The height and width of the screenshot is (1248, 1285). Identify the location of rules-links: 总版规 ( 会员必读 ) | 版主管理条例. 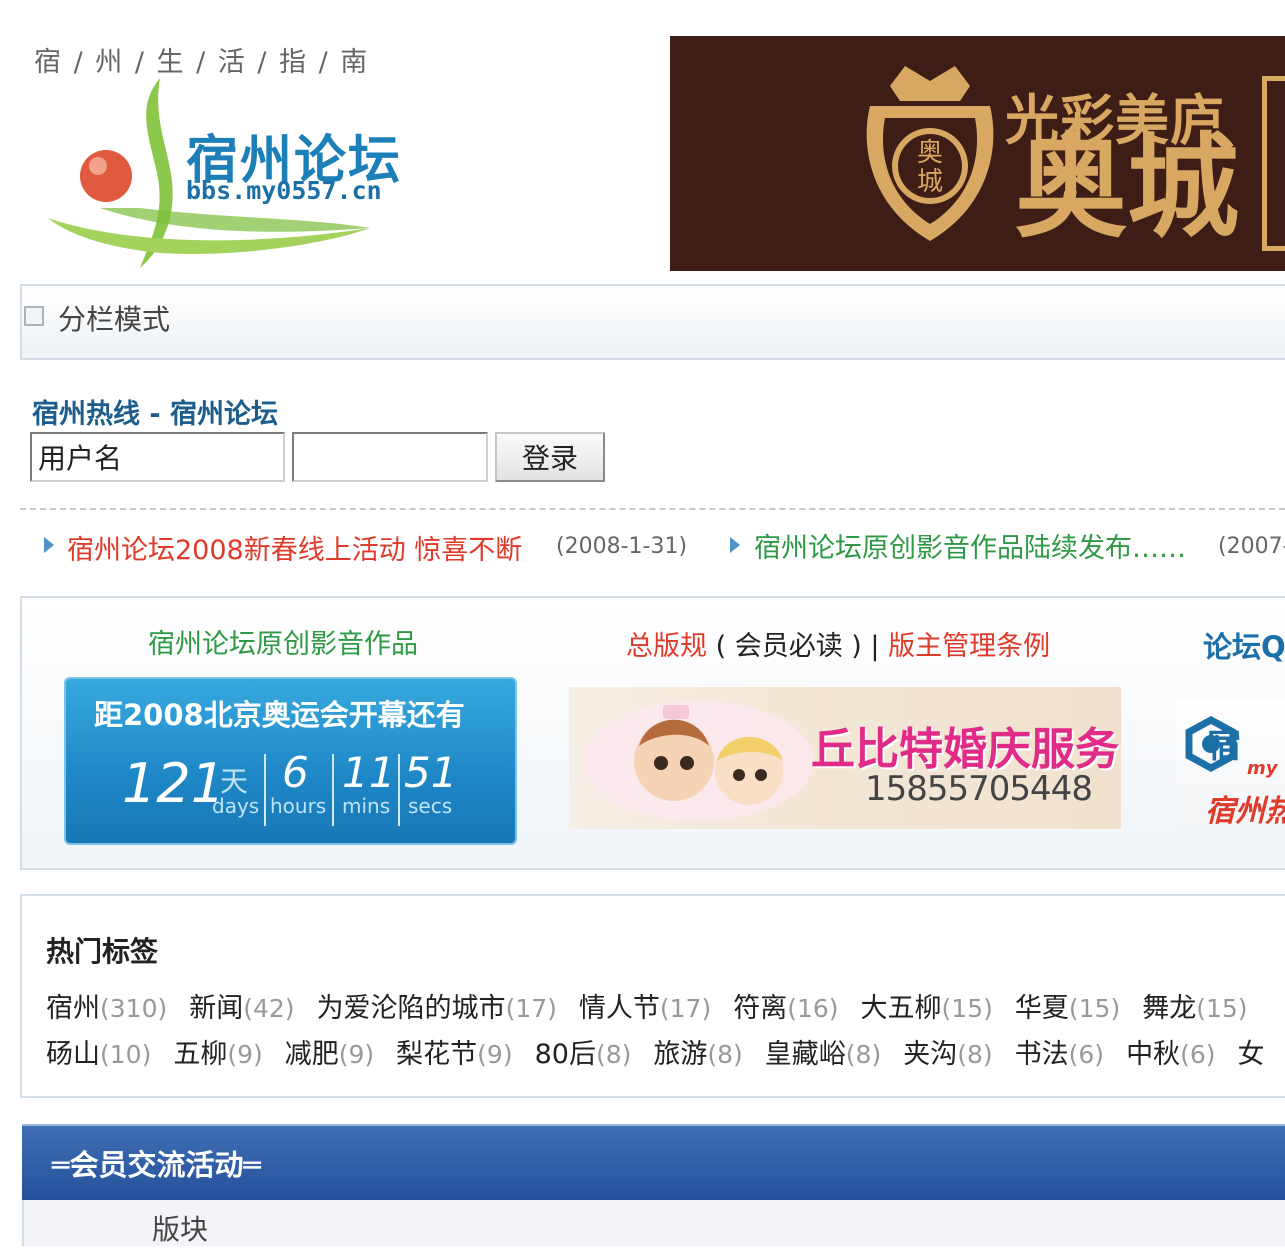
(838, 643).